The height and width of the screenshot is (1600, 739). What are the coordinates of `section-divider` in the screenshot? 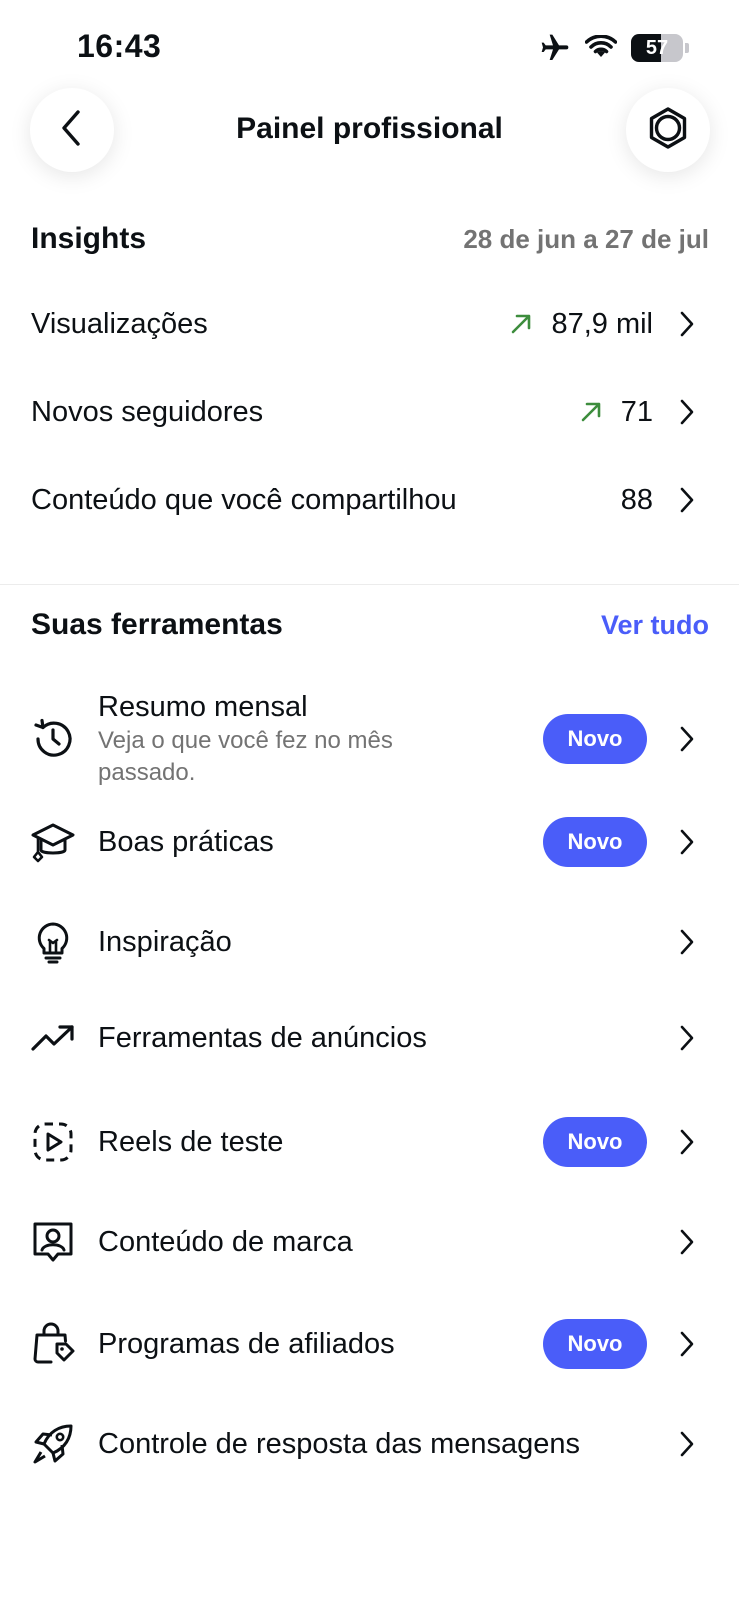 It's located at (369, 584).